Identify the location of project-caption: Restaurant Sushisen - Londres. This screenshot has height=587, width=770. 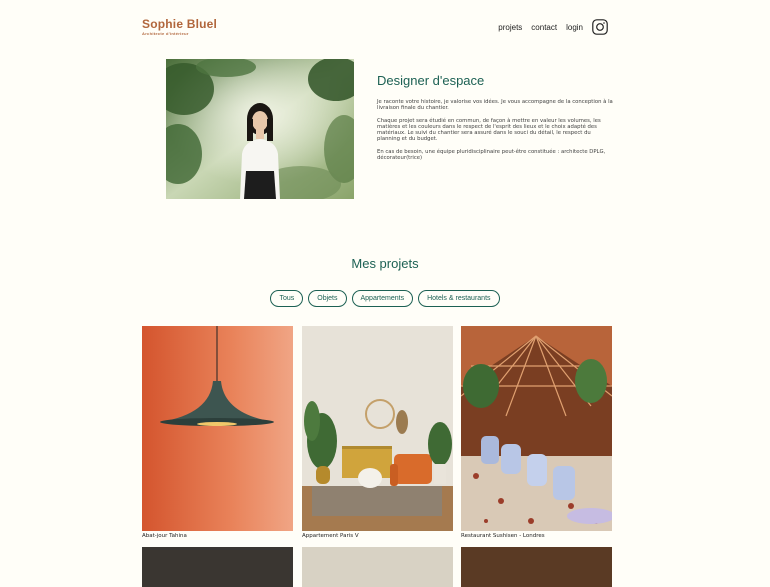
(503, 536).